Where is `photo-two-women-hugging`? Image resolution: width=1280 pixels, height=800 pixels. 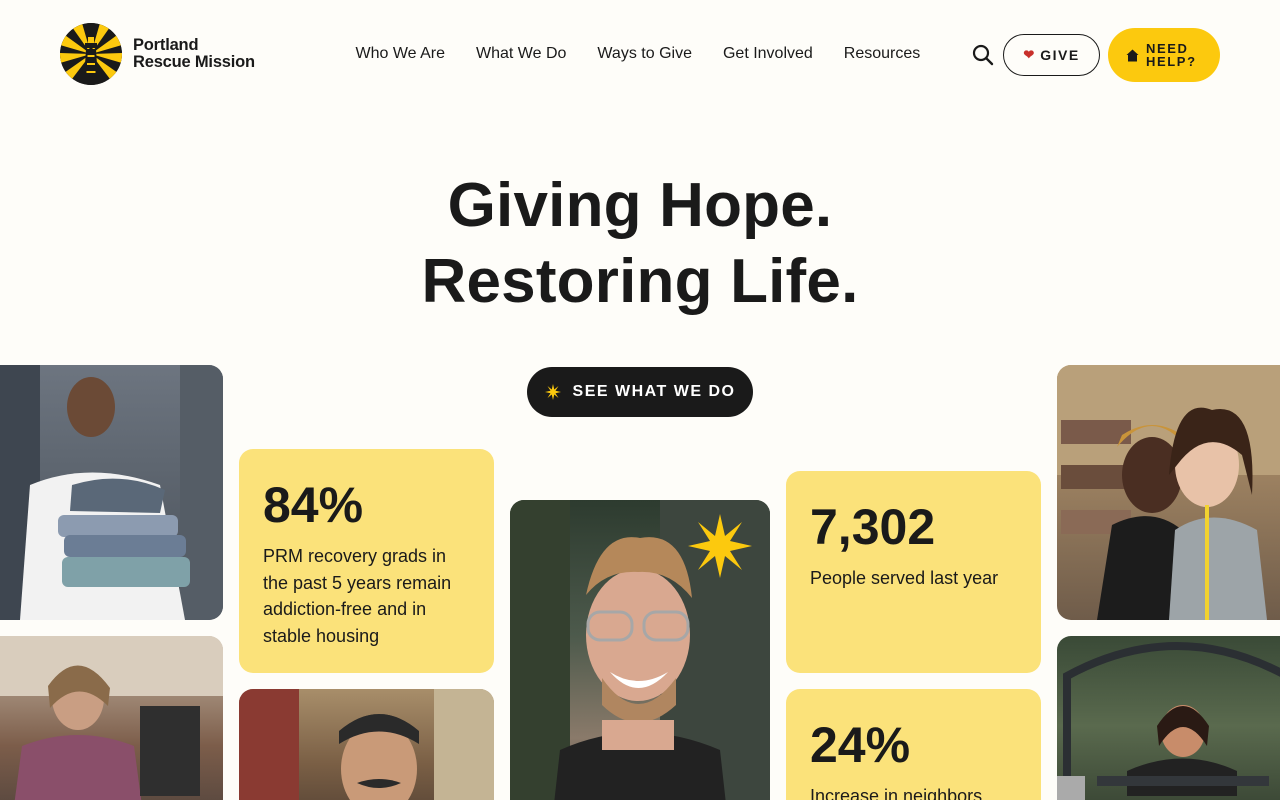
photo-two-women-hugging is located at coordinates (1168, 492).